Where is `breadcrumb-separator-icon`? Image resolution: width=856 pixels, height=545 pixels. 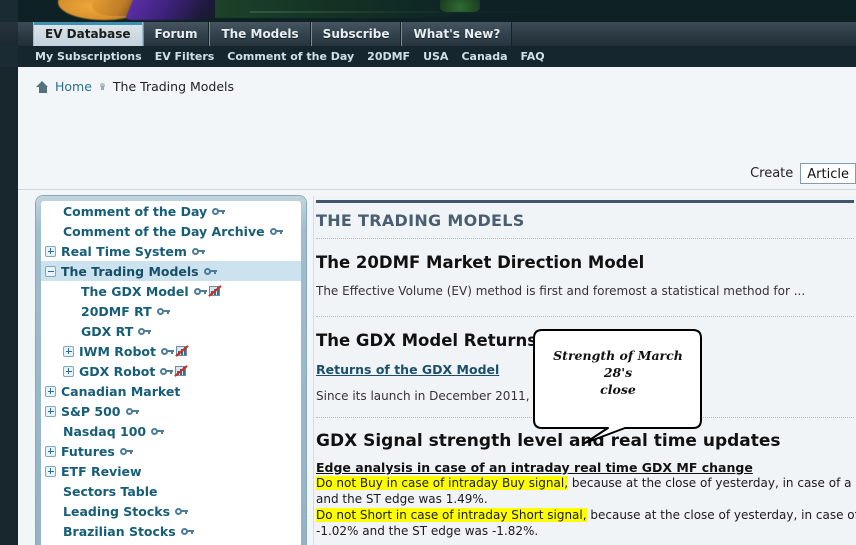 breadcrumb-separator-icon is located at coordinates (102, 86).